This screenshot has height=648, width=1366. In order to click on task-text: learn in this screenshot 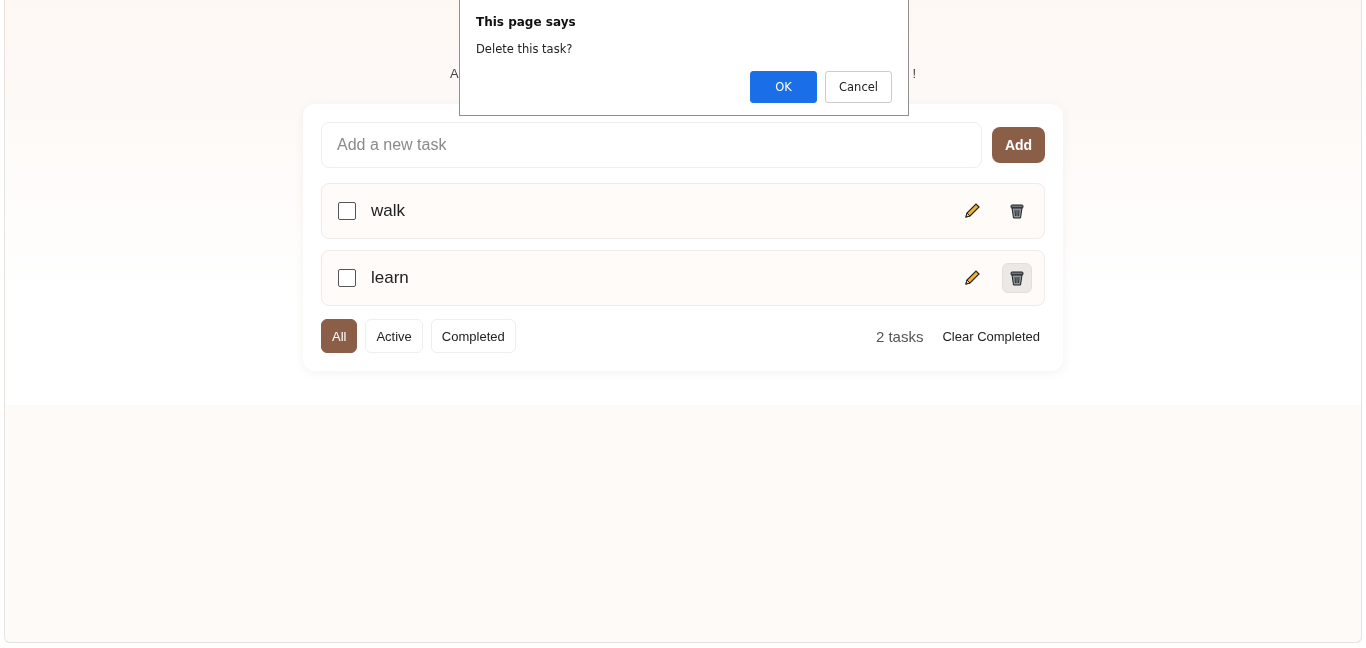, I will do `click(390, 278)`.